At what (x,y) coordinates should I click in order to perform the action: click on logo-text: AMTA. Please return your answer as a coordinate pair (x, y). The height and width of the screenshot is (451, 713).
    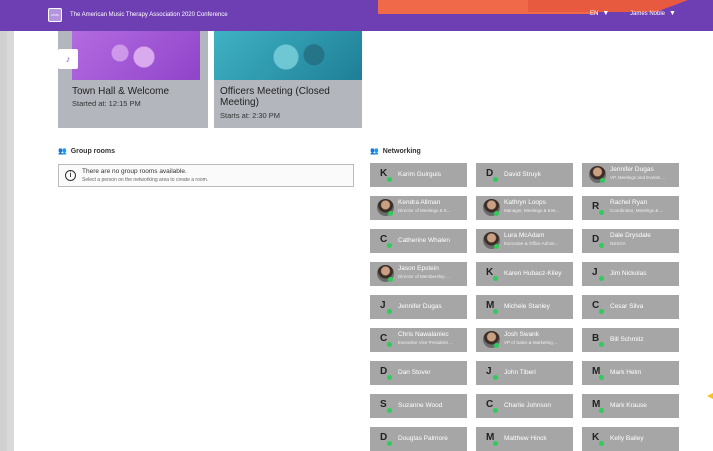
    Looking at the image, I should click on (55, 15).